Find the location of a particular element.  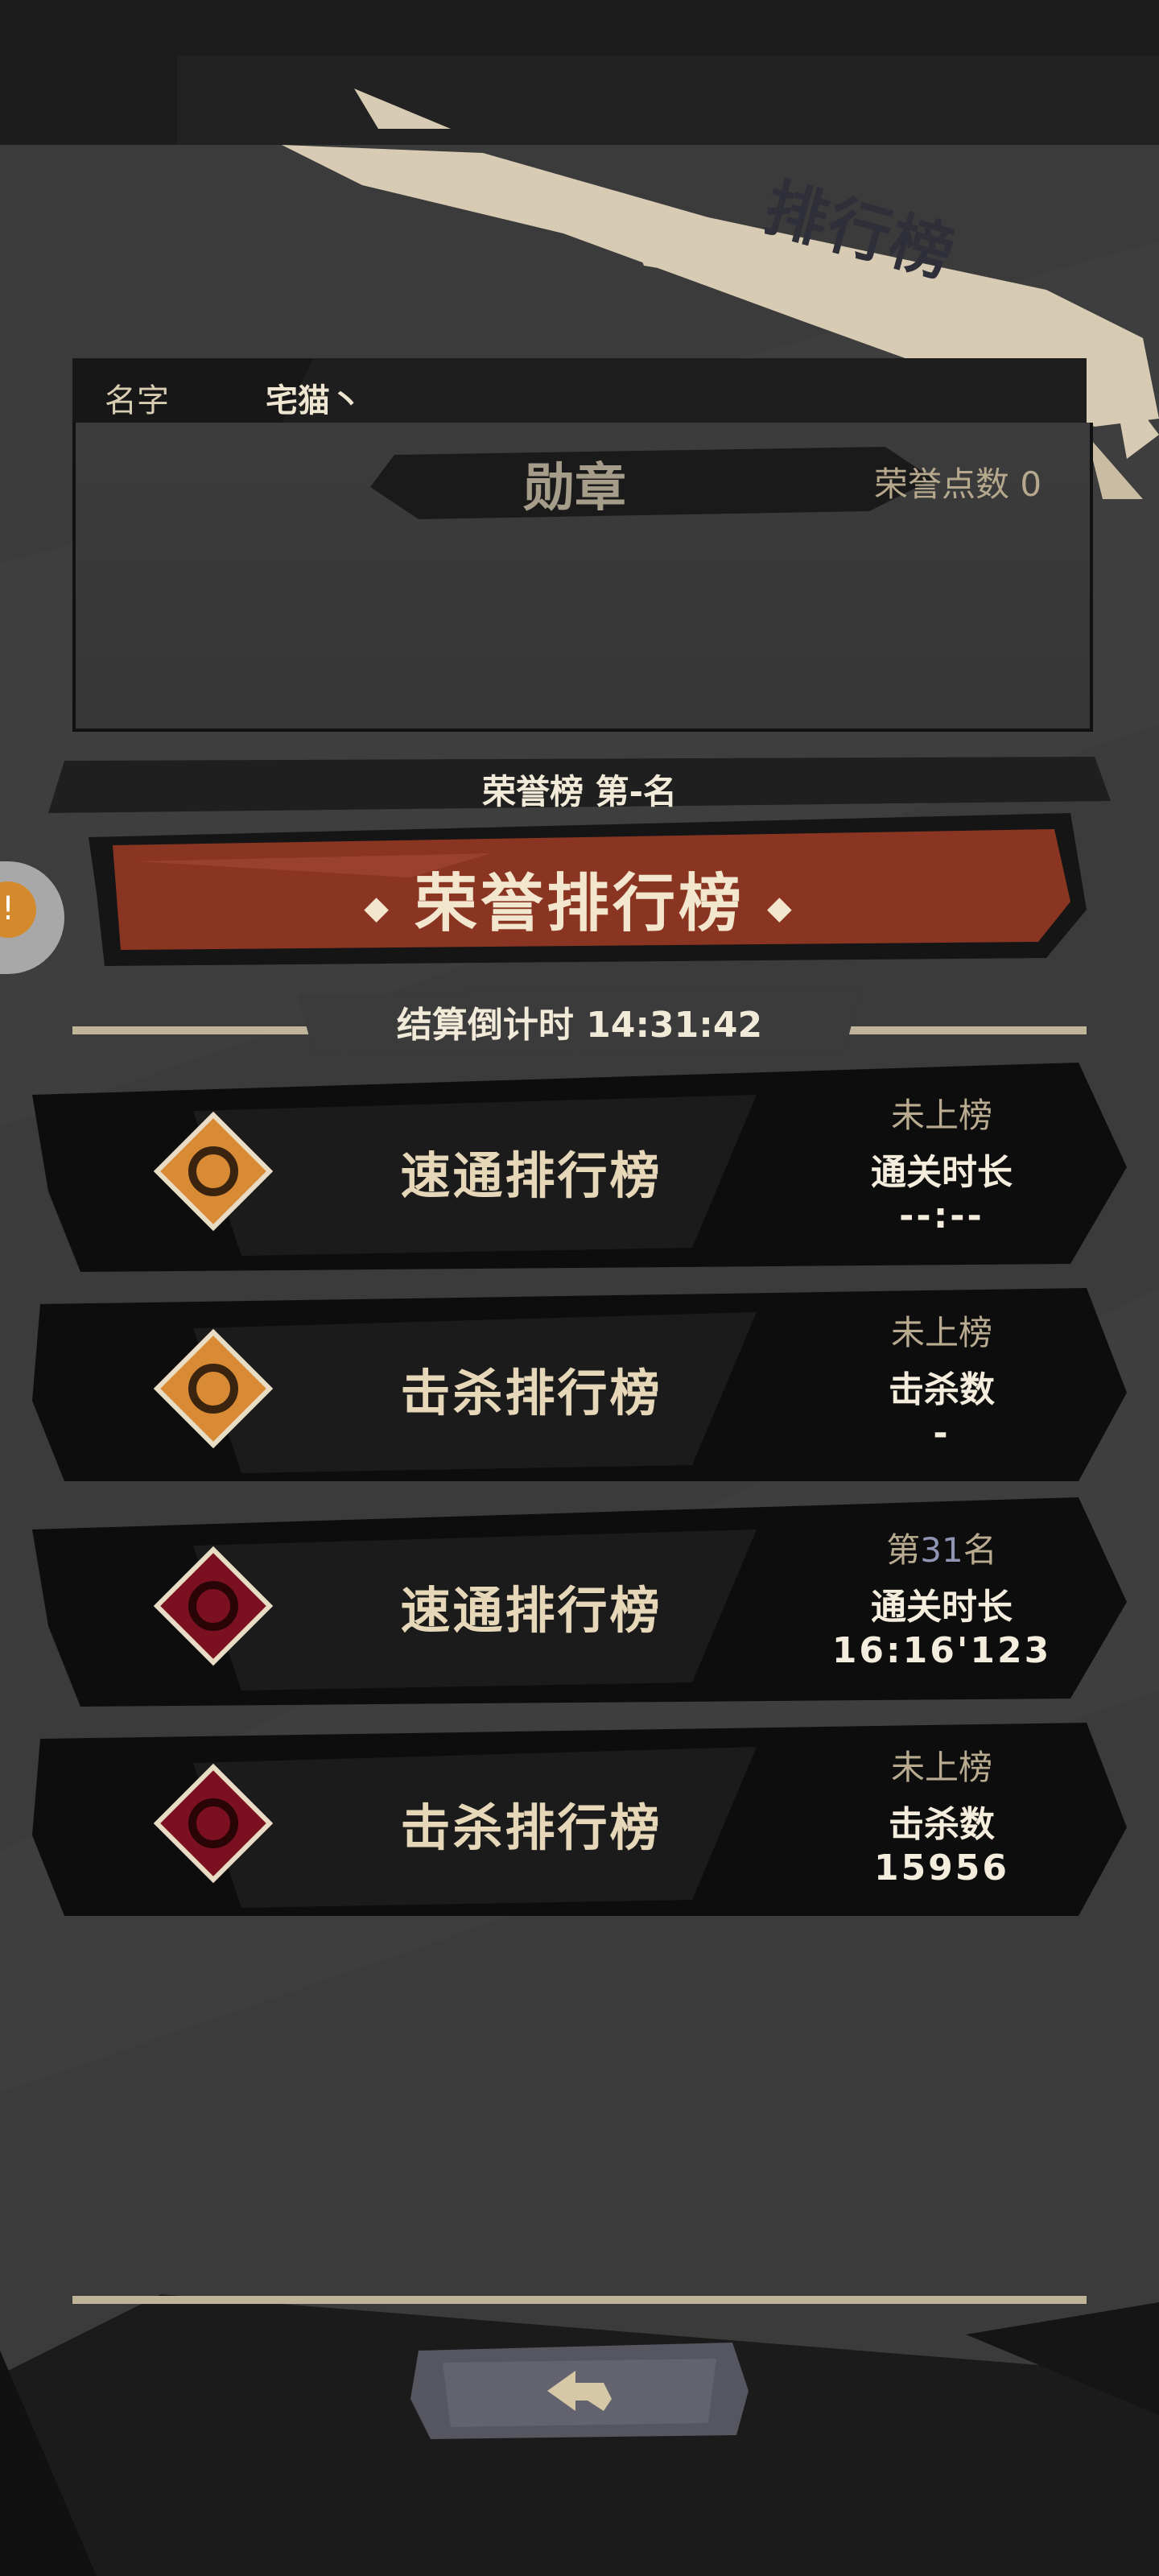

leaderboard-row-kills-normal: 击杀排行榜 未上榜 击杀数 - is located at coordinates (579, 1384).